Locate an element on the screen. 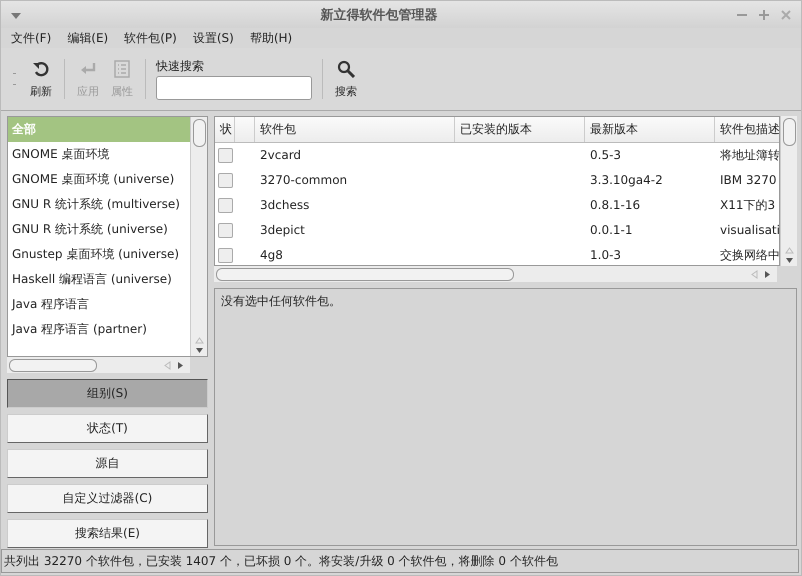 Image resolution: width=802 pixels, height=576 pixels. window-menu-icon is located at coordinates (16, 15).